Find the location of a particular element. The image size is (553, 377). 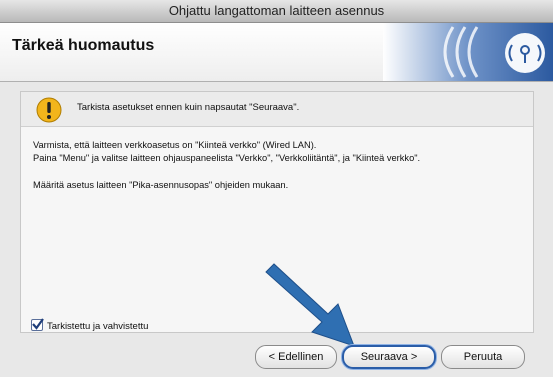

pointer-arrow-icon is located at coordinates (310, 305).